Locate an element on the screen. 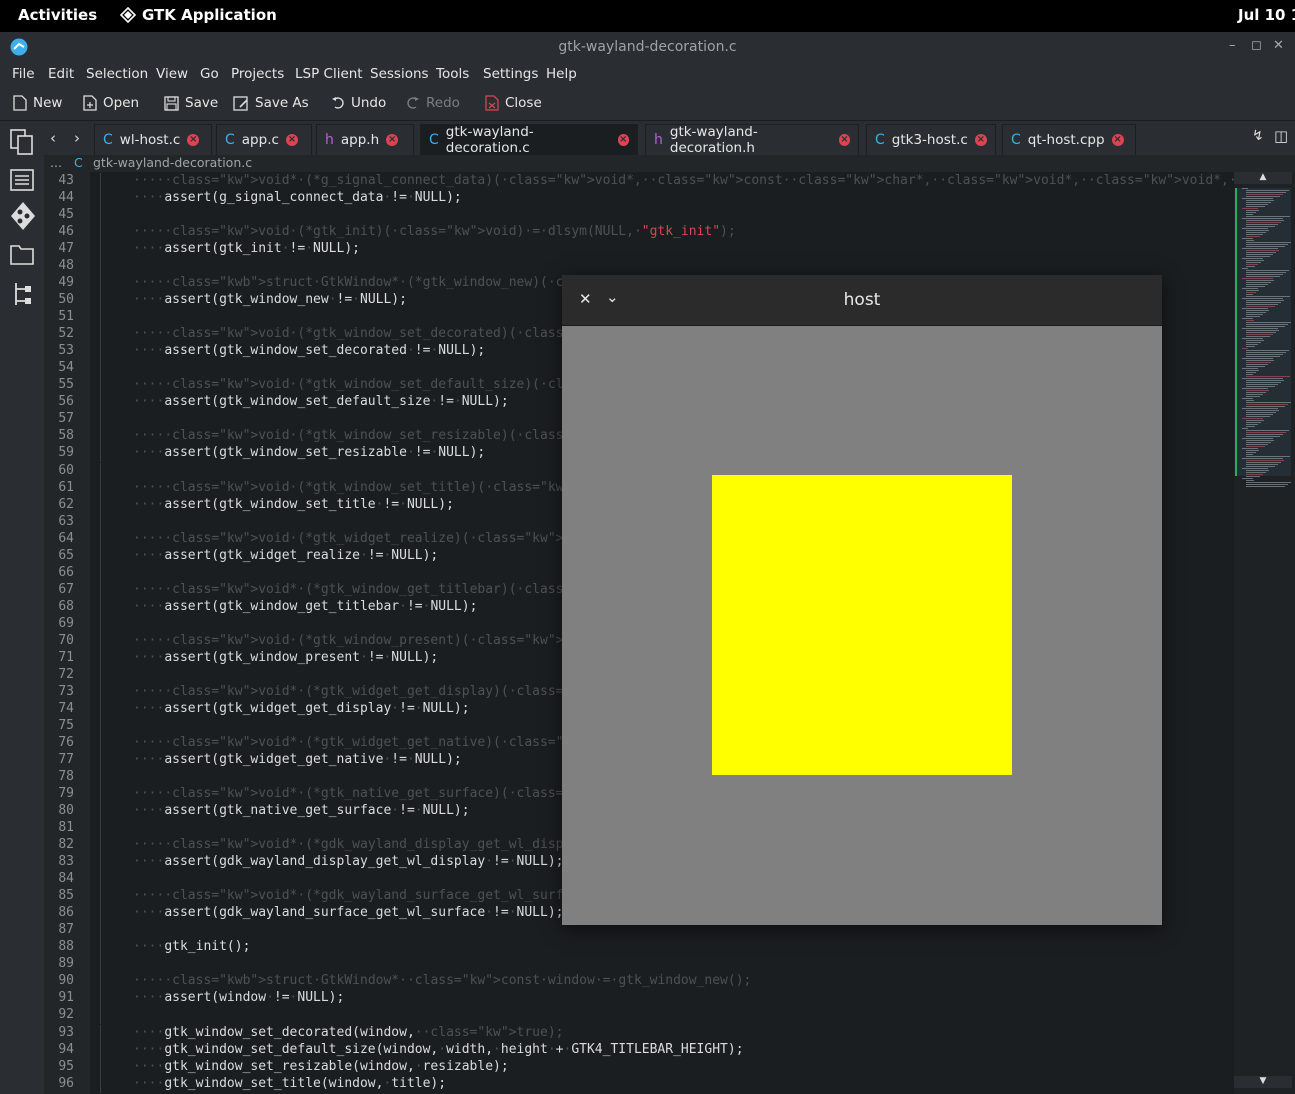  save-button: Save is located at coordinates (191, 103).